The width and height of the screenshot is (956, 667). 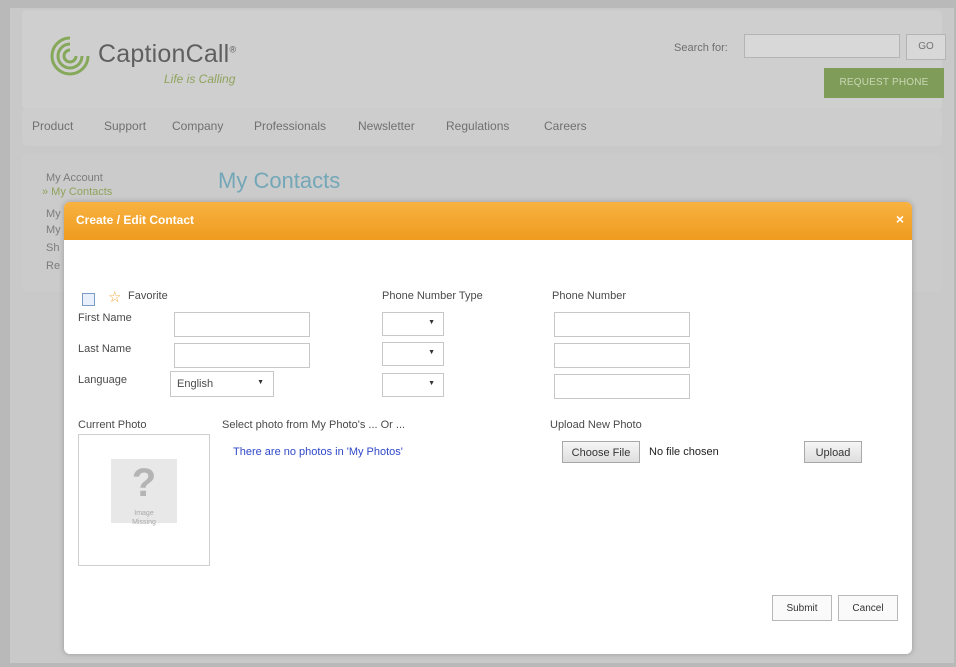 I want to click on last-name-input, so click(x=242, y=355).